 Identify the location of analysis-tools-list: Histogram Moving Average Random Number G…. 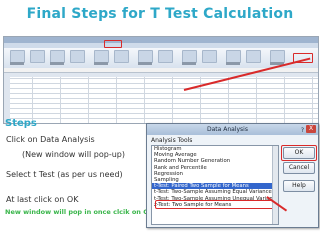
(215, 185).